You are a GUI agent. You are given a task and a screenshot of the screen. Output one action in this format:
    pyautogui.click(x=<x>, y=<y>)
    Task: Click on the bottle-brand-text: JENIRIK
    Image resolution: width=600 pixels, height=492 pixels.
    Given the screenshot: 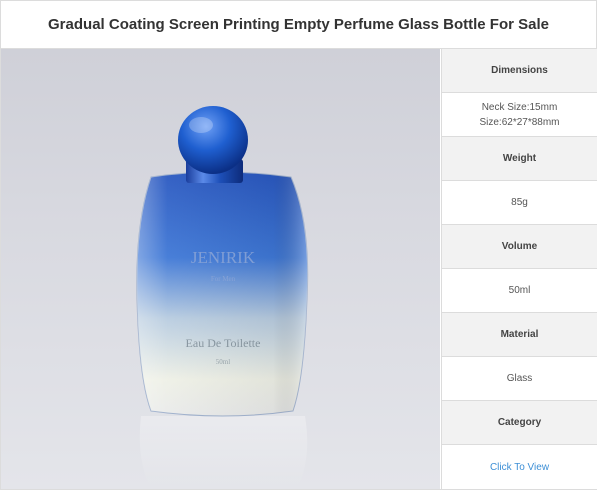 What is the action you would take?
    pyautogui.click(x=223, y=257)
    